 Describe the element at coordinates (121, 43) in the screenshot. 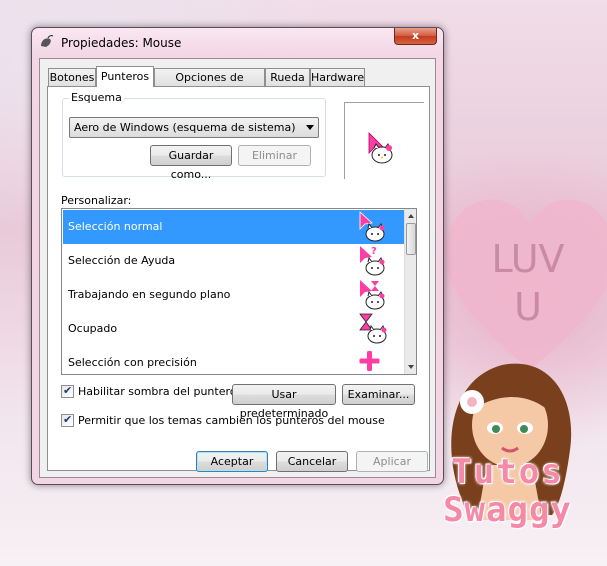

I see `window-title: Propiedades: Mouse` at that location.